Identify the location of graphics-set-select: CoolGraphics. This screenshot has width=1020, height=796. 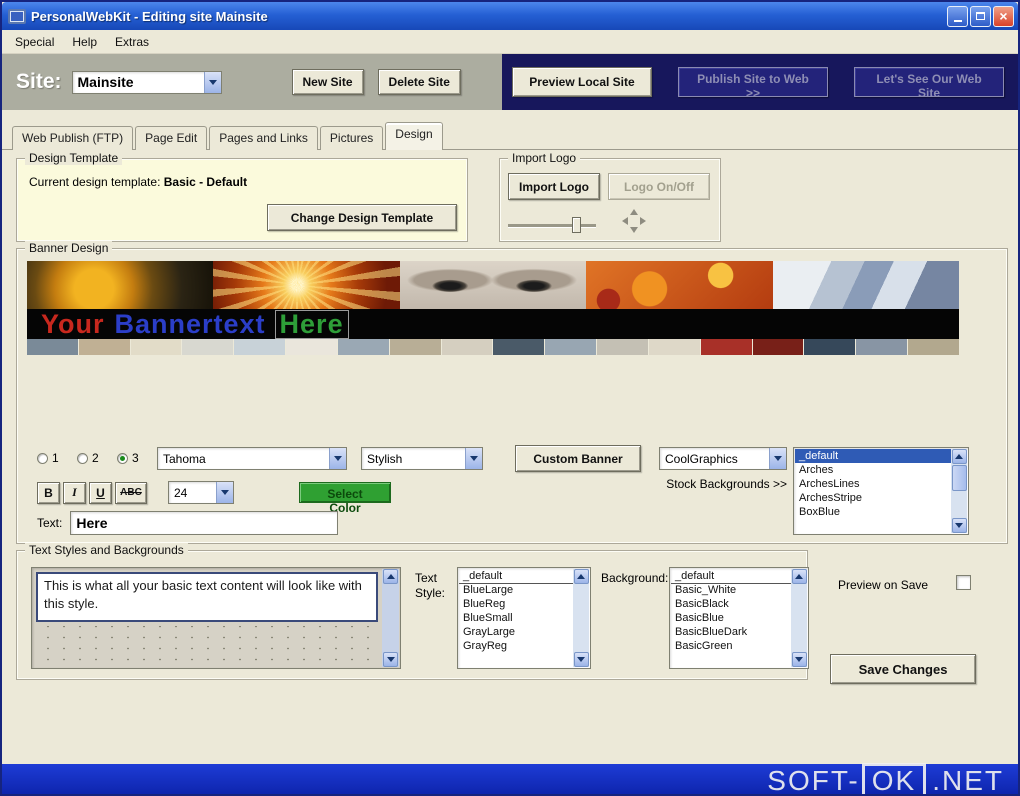
(723, 458).